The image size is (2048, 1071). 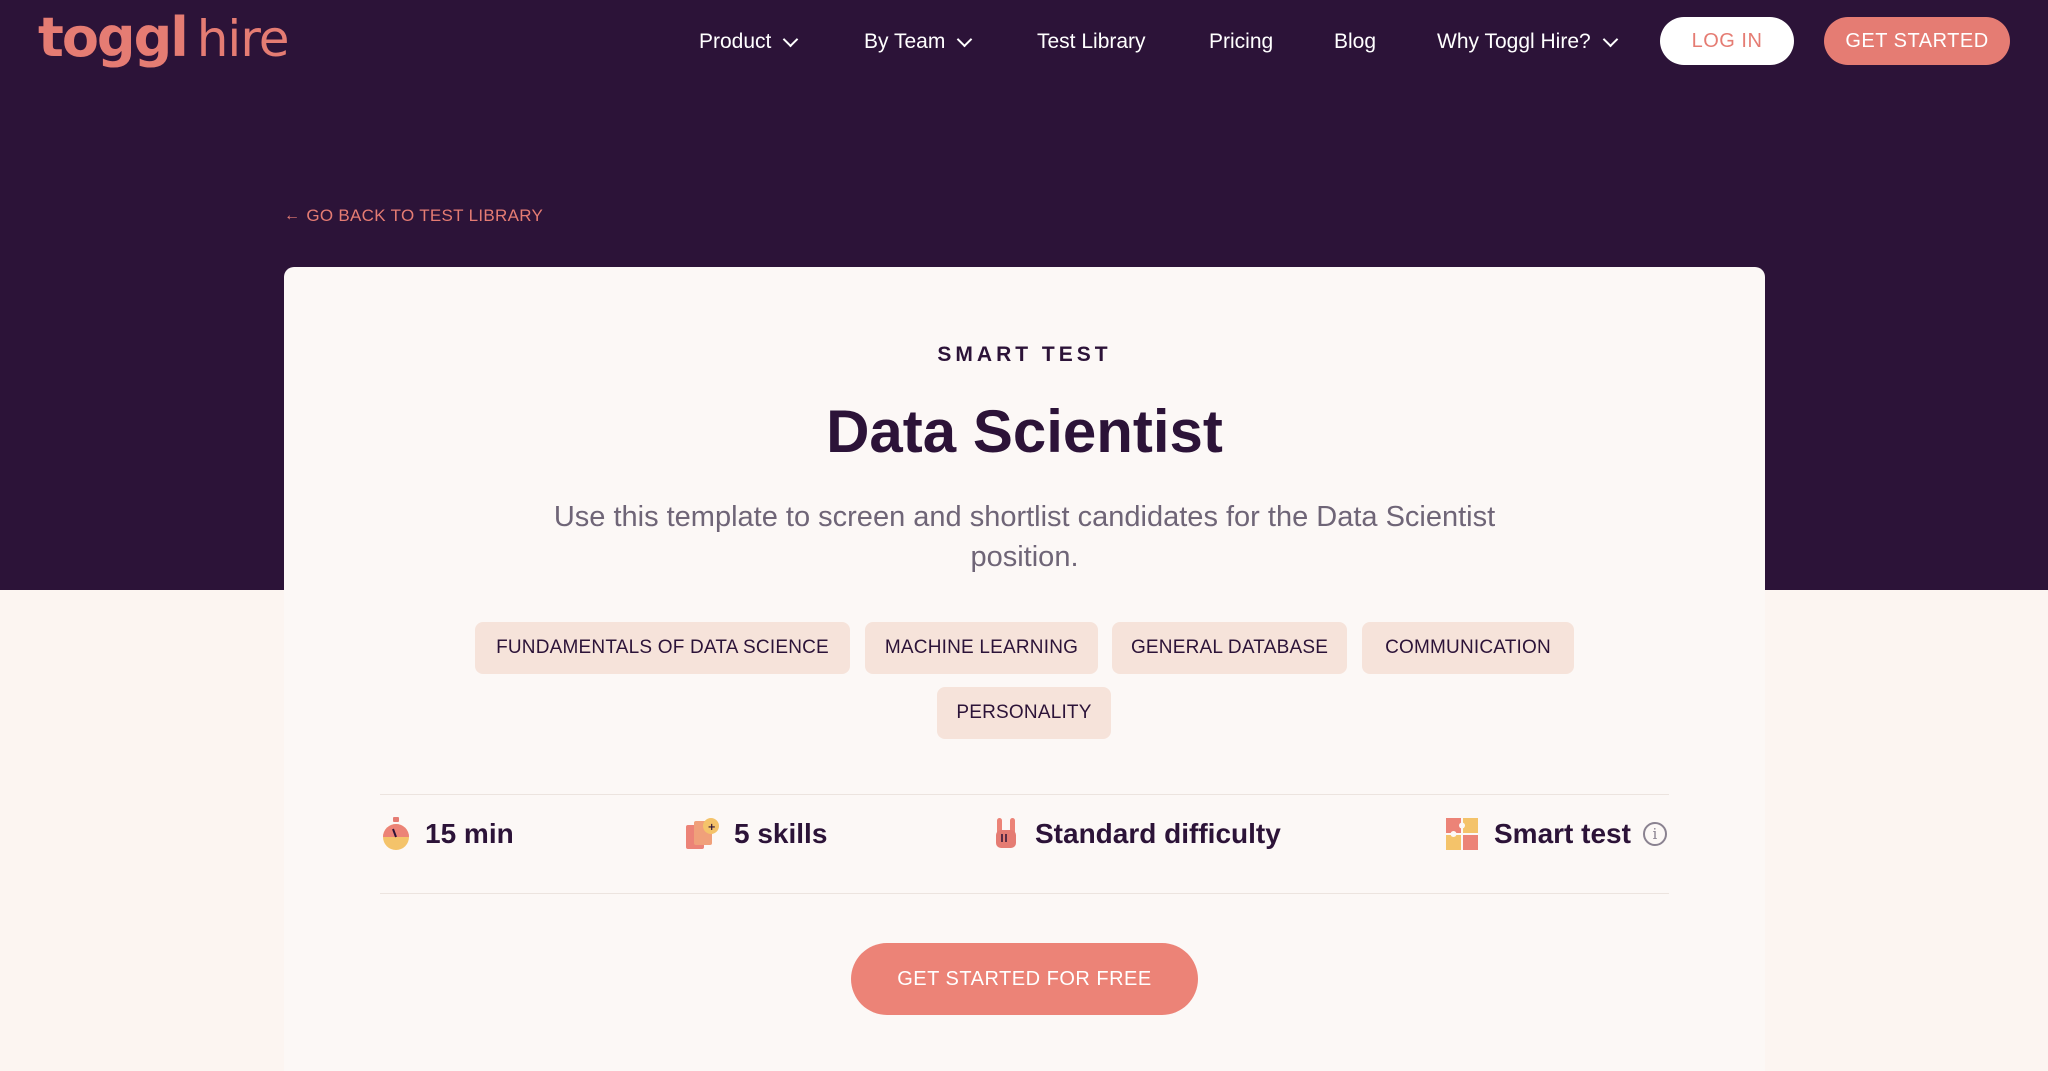 What do you see at coordinates (1024, 979) in the screenshot?
I see `get-started-for-free-button: GET STARTED FOR FREE` at bounding box center [1024, 979].